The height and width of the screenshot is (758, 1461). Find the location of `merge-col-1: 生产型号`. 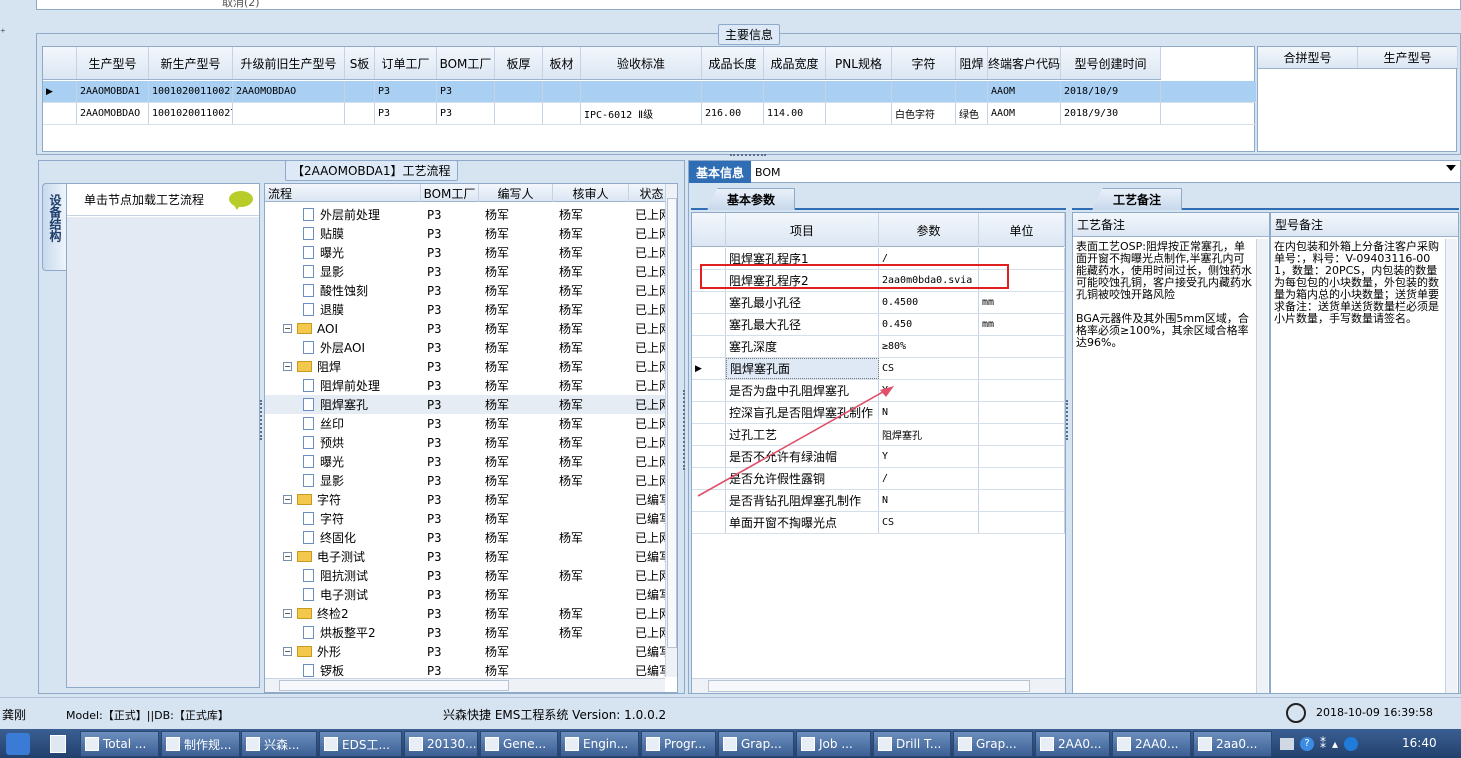

merge-col-1: 生产型号 is located at coordinates (1408, 57).